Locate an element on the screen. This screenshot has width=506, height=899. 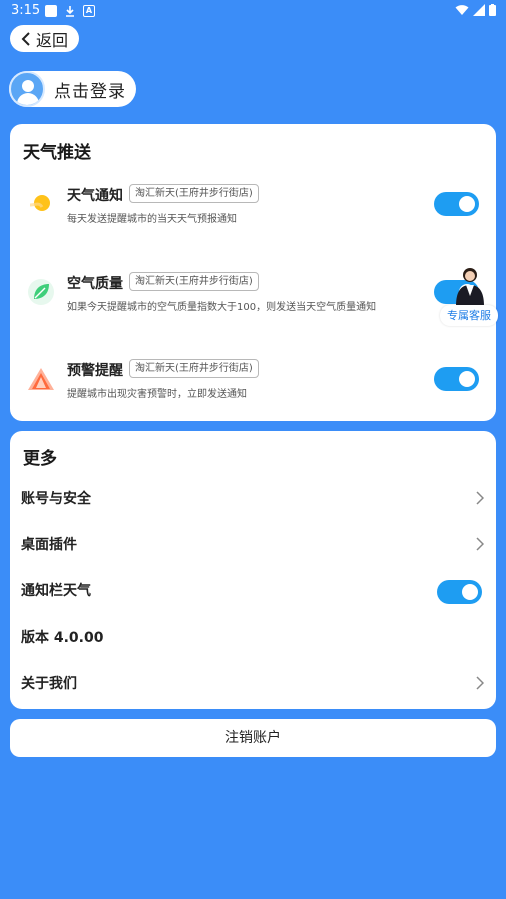
back-button: 返回 is located at coordinates (44, 38).